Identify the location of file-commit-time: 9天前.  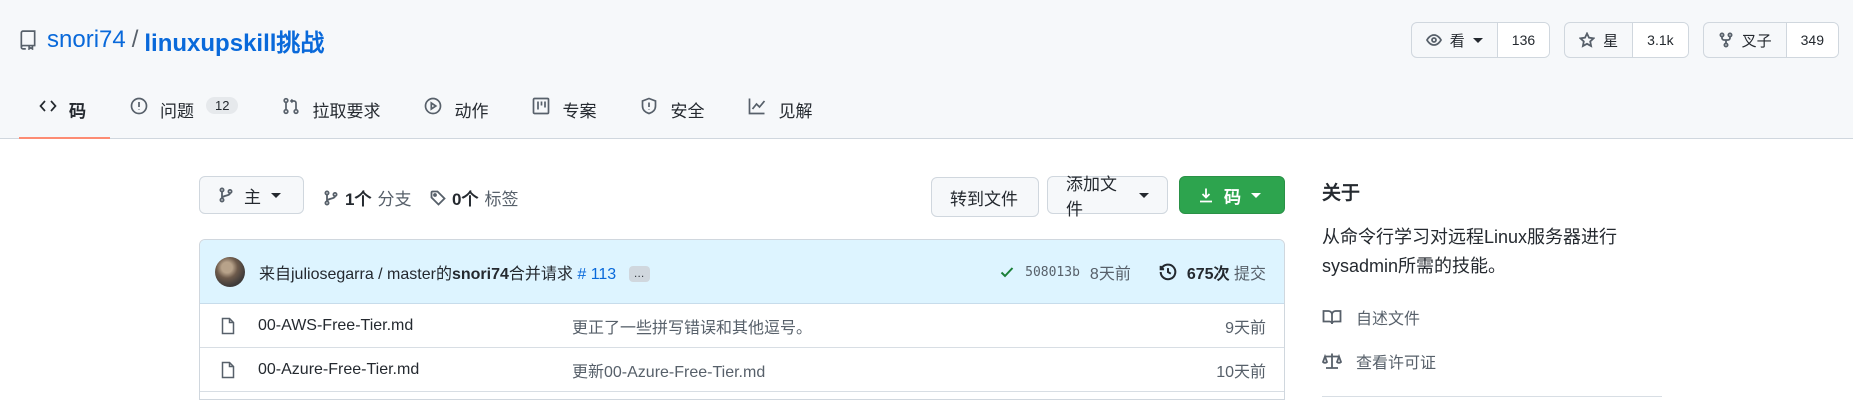
(1245, 328).